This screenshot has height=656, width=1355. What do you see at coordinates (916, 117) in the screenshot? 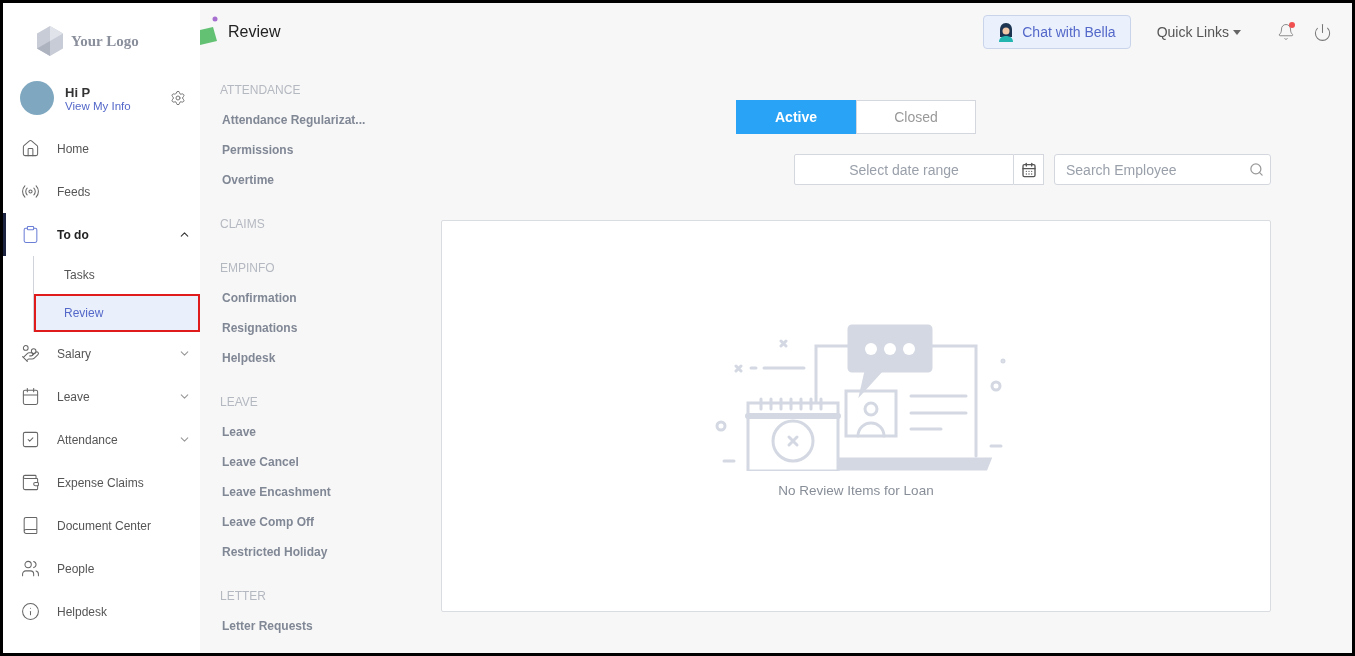
I see `status-tab: Closed` at bounding box center [916, 117].